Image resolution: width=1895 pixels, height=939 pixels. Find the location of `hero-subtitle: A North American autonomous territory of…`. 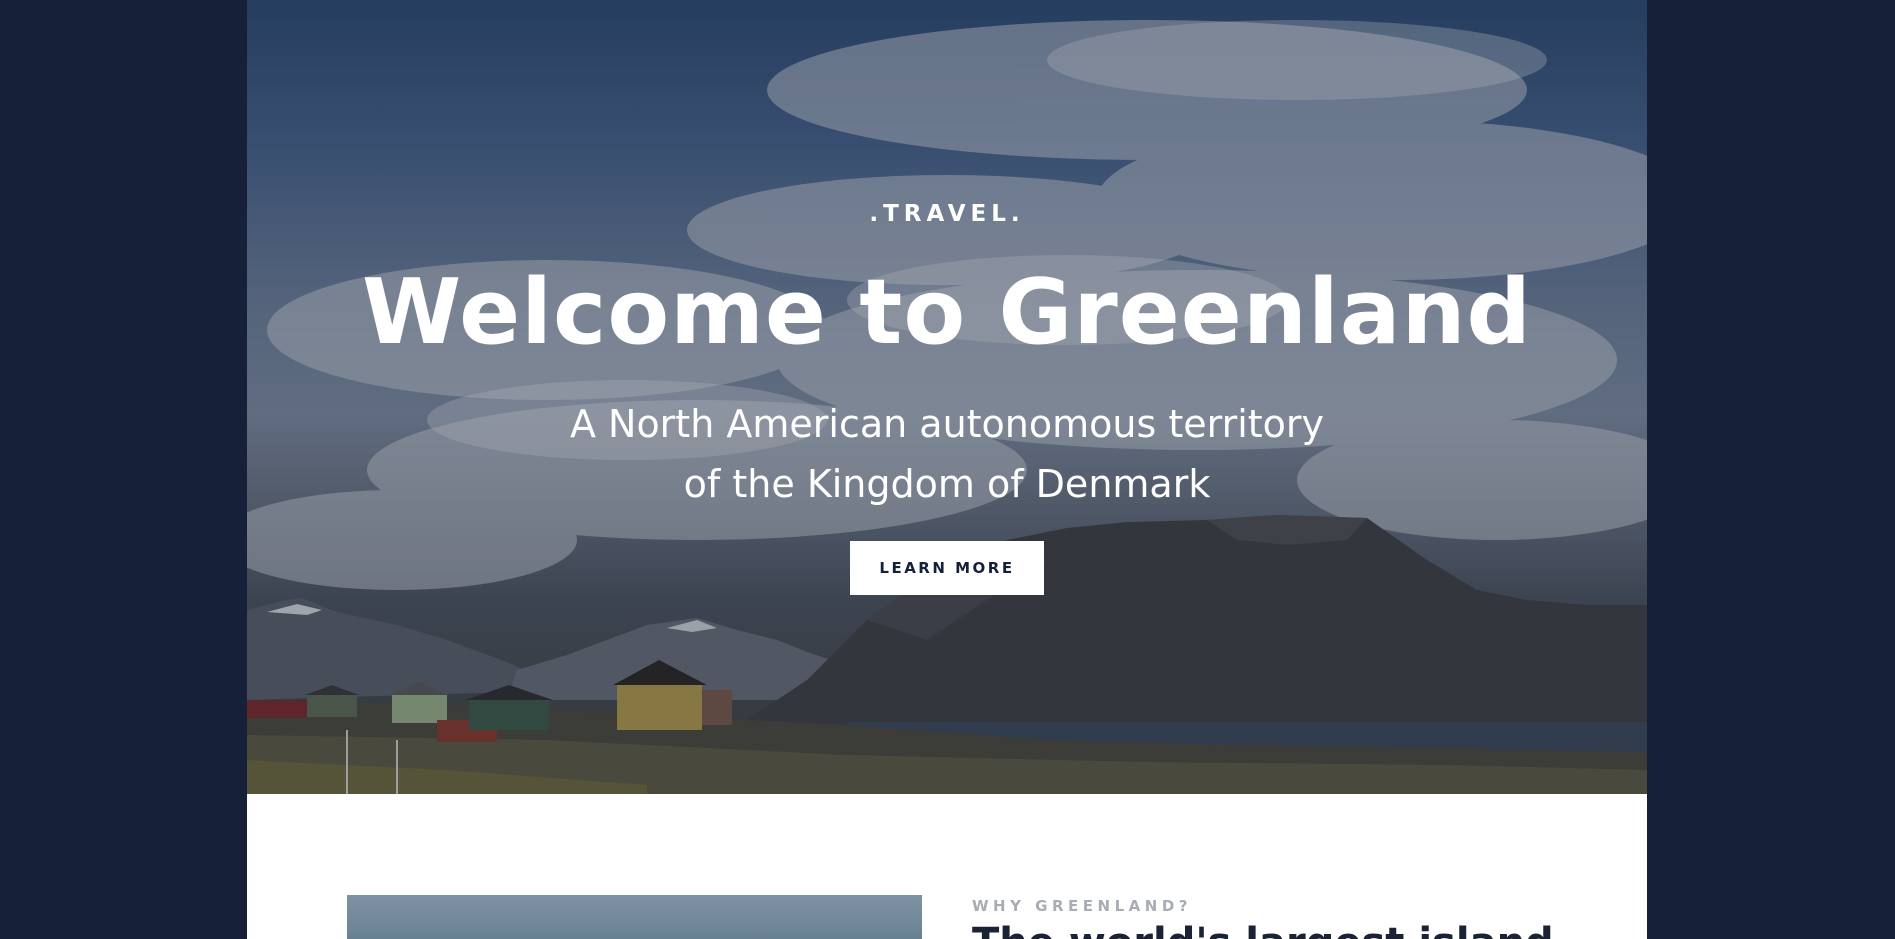

hero-subtitle: A North American autonomous territory of… is located at coordinates (947, 454).